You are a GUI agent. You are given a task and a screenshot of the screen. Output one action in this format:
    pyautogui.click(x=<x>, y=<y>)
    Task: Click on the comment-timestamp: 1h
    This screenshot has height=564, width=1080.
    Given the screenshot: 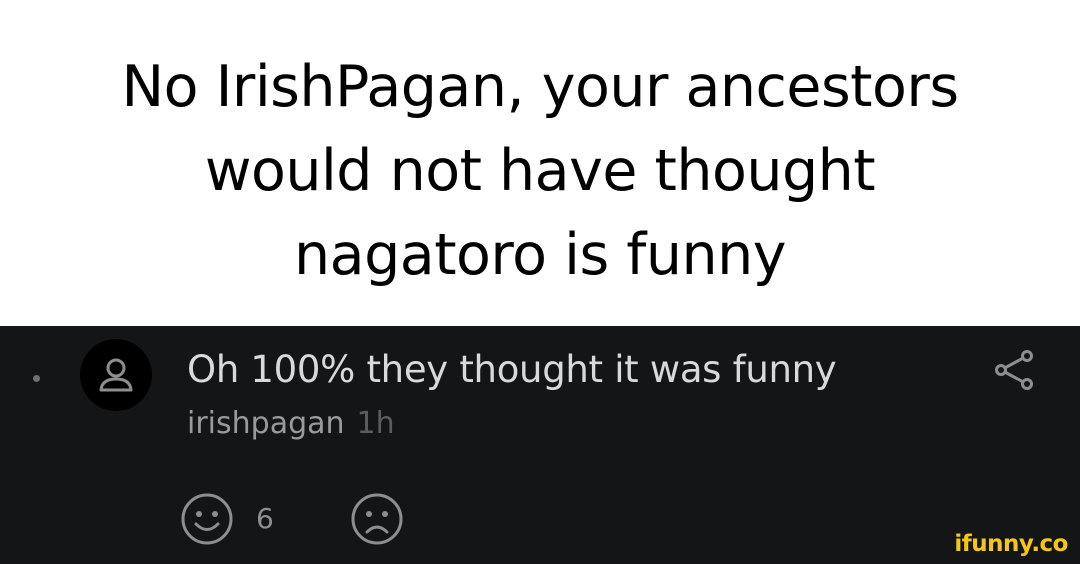 What is the action you would take?
    pyautogui.click(x=375, y=423)
    